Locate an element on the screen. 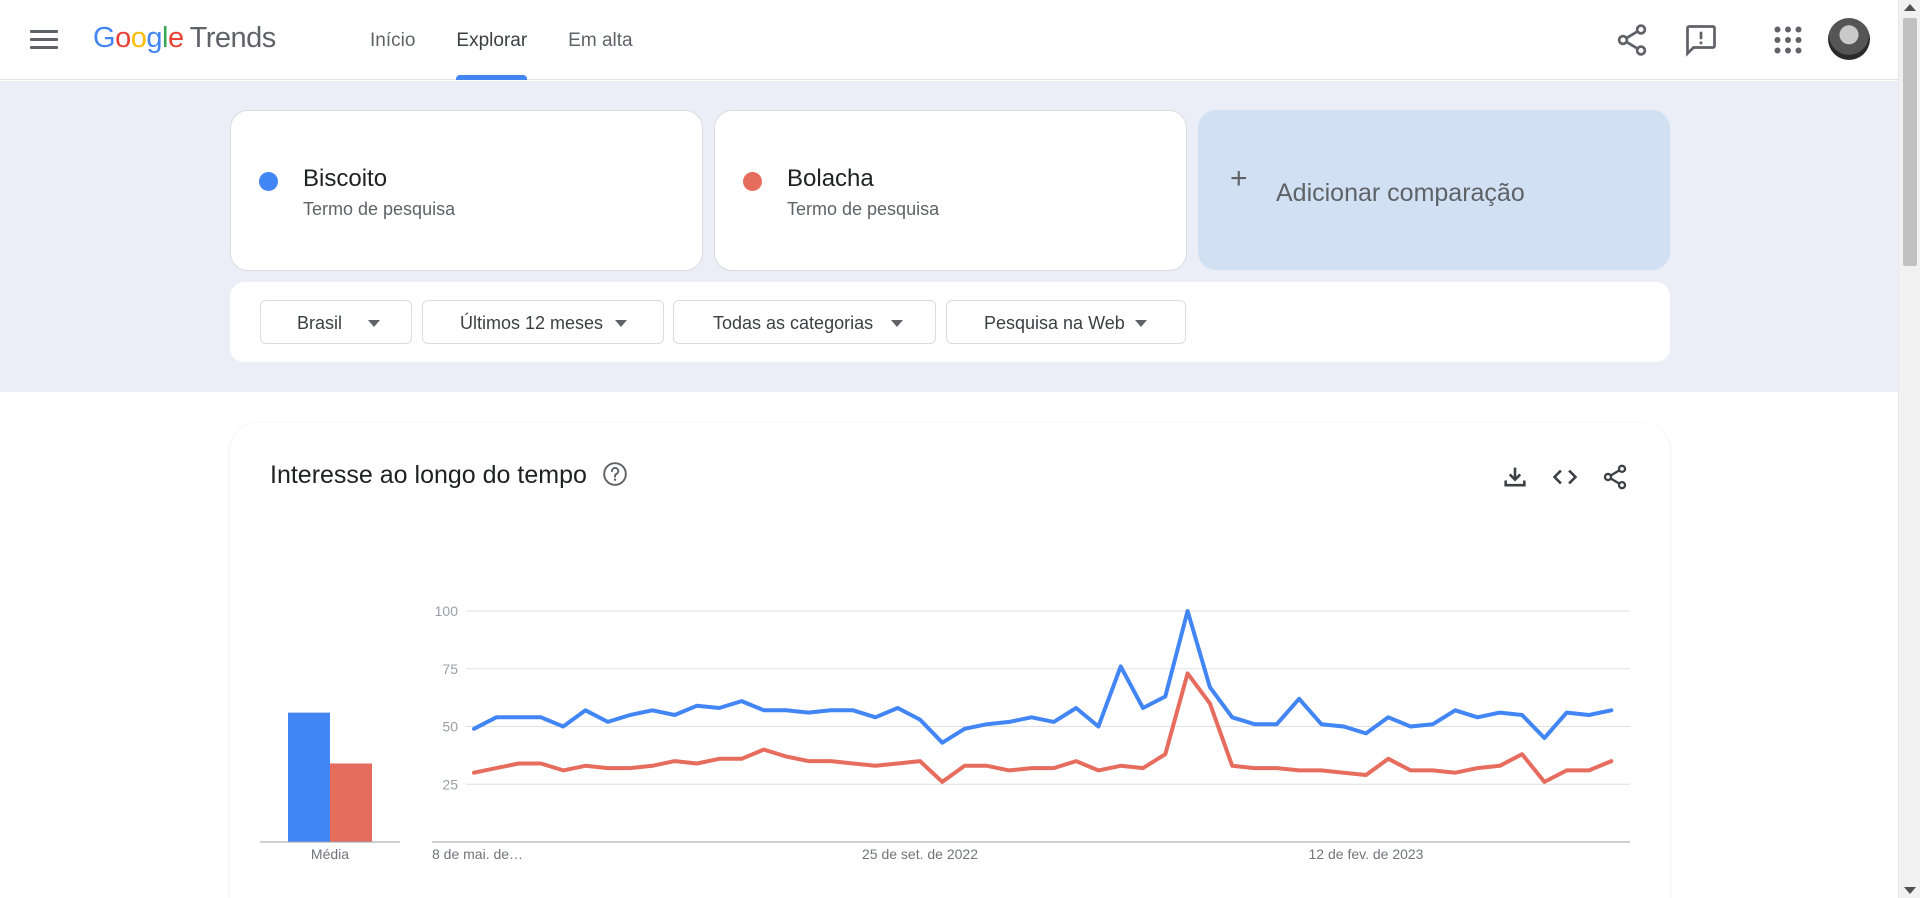 The width and height of the screenshot is (1920, 898). y-tick-label: 100 is located at coordinates (447, 611).